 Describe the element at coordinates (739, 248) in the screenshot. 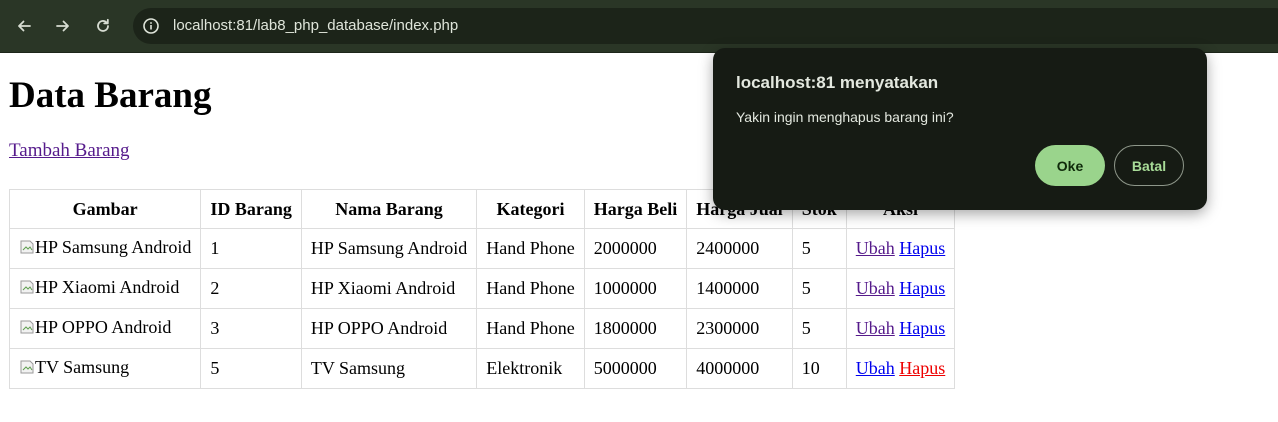

I see `harga-jual-cell: 2400000` at that location.